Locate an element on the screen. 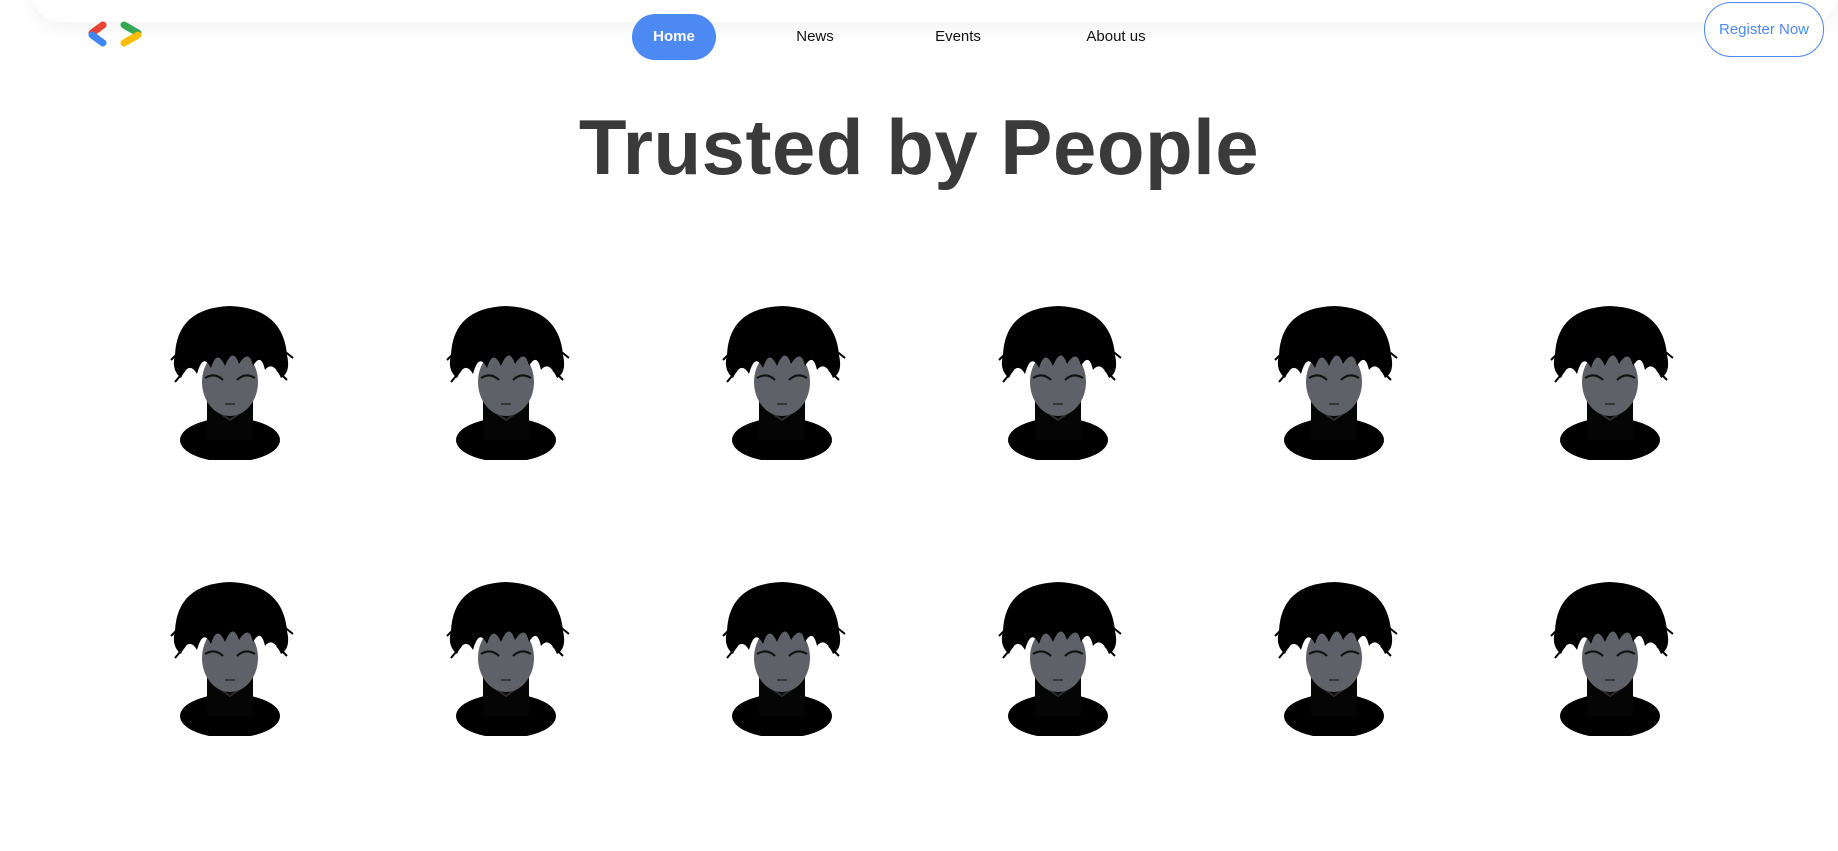 The image size is (1838, 851). nav-home: Home is located at coordinates (674, 37).